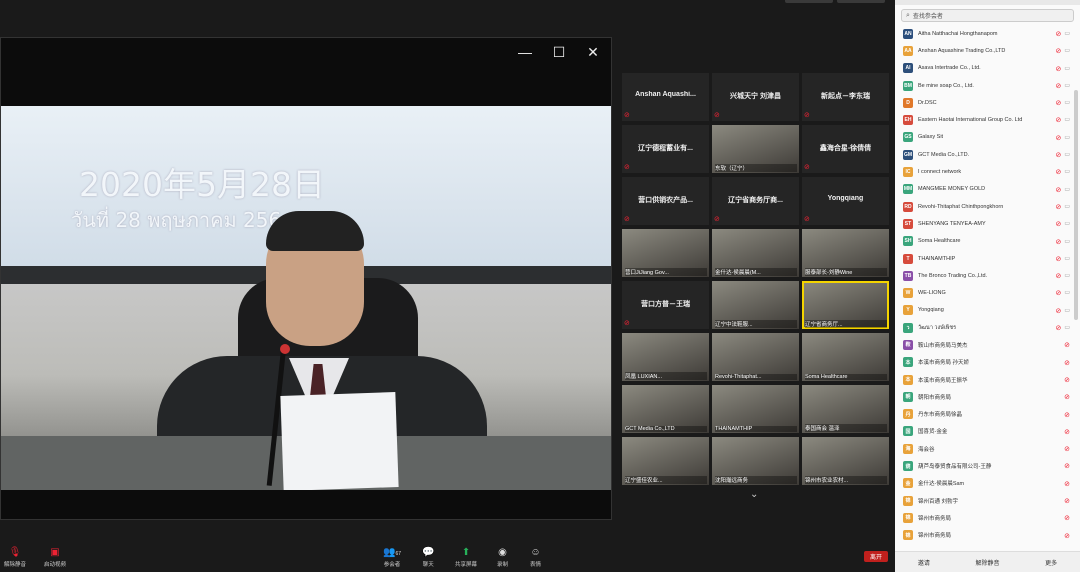 The width and height of the screenshot is (1080, 572). Describe the element at coordinates (908, 414) in the screenshot. I see `avatar: 丹` at that location.